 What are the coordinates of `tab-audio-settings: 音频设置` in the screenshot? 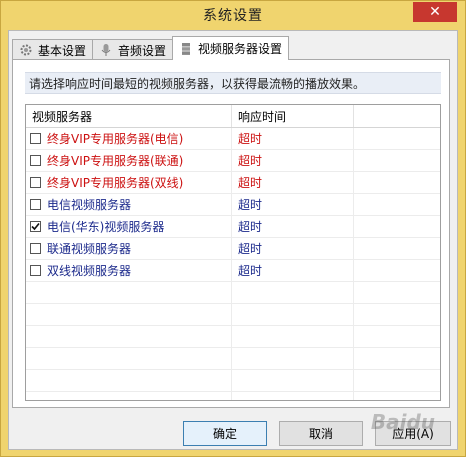 It's located at (133, 49).